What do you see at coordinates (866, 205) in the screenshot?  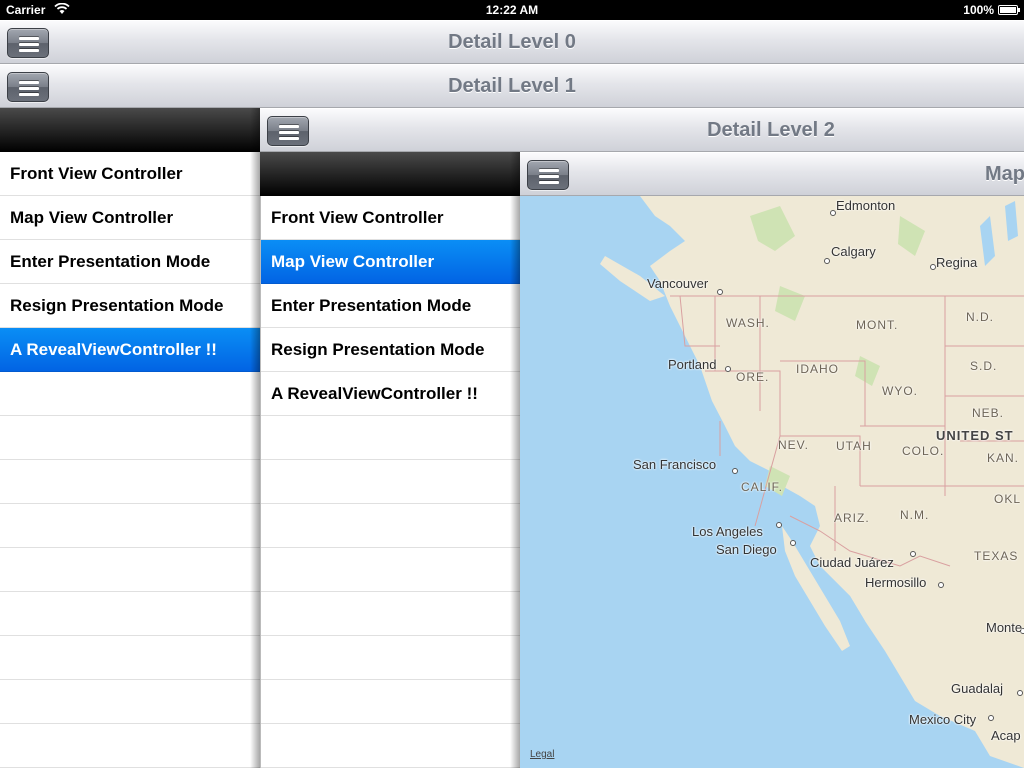 I see `city-label: Edmonton` at bounding box center [866, 205].